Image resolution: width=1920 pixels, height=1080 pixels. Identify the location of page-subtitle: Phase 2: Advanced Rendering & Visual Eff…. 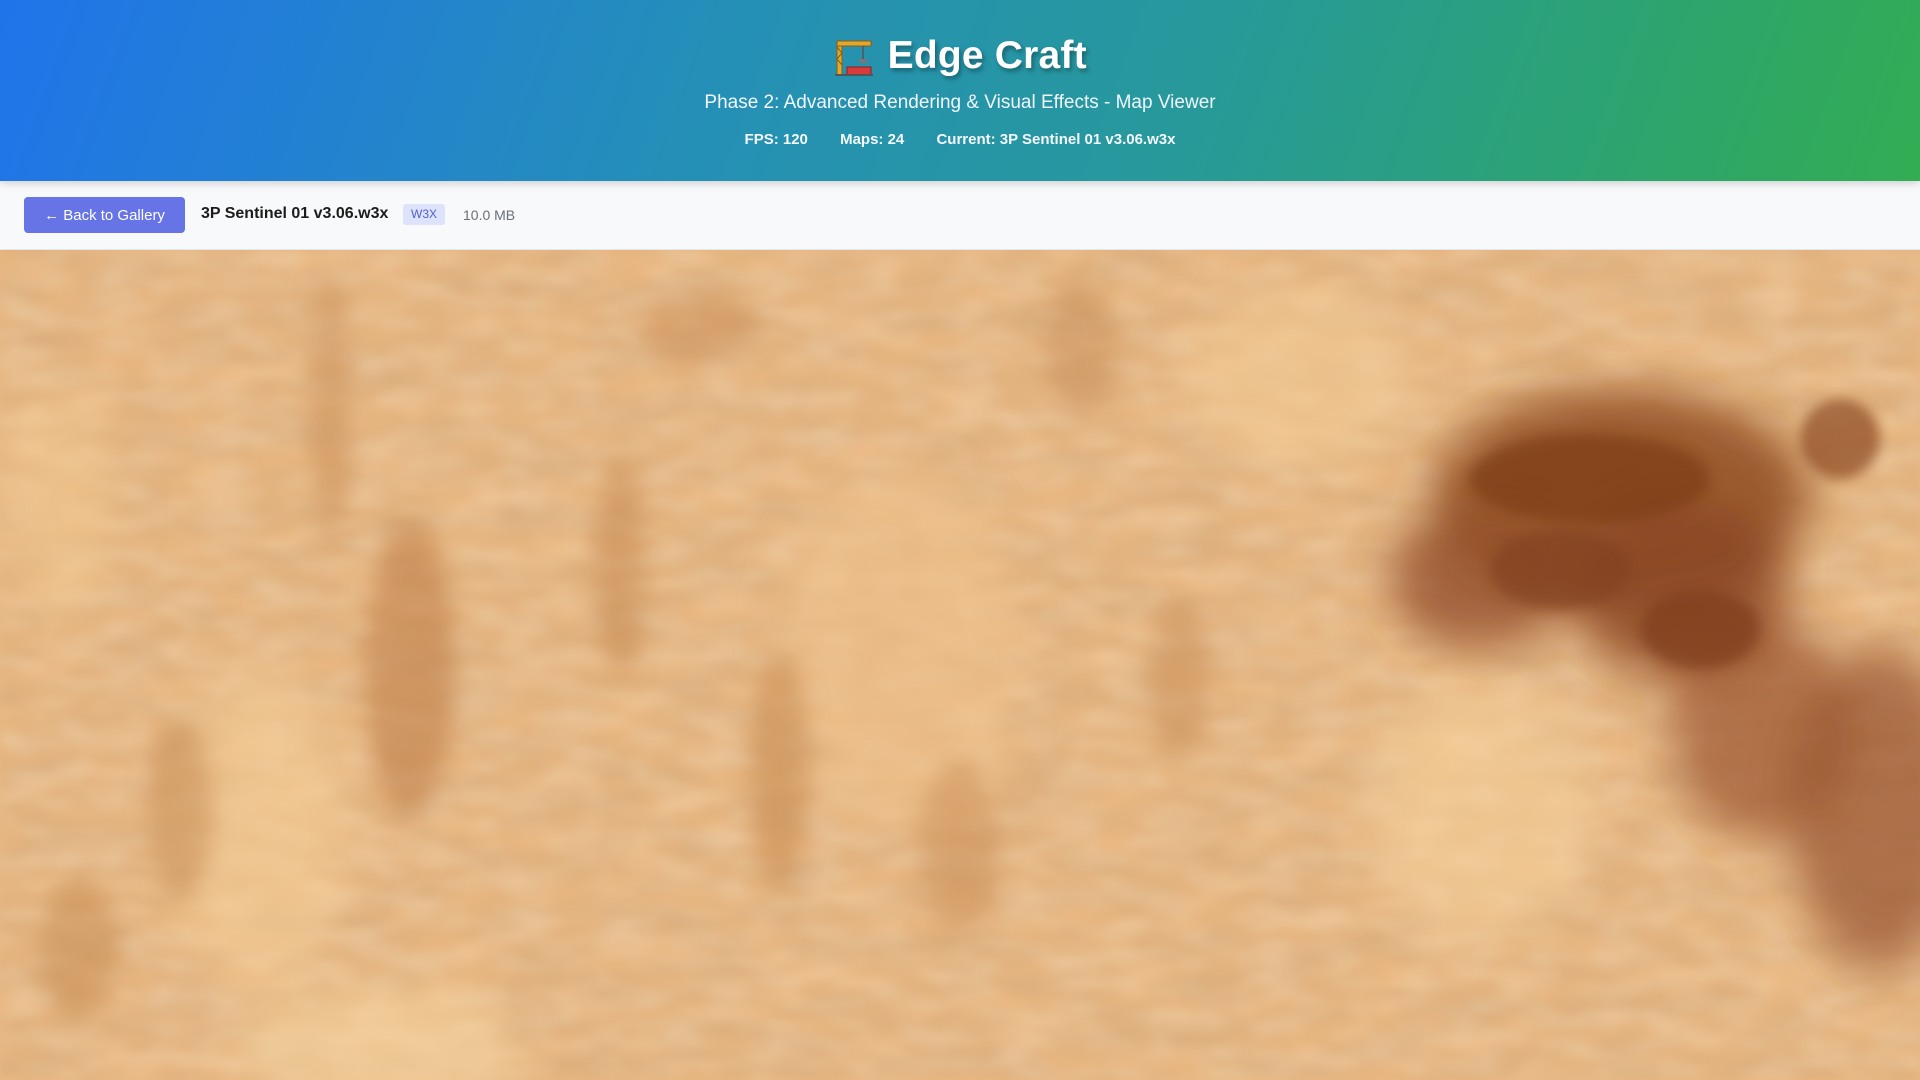
(960, 102).